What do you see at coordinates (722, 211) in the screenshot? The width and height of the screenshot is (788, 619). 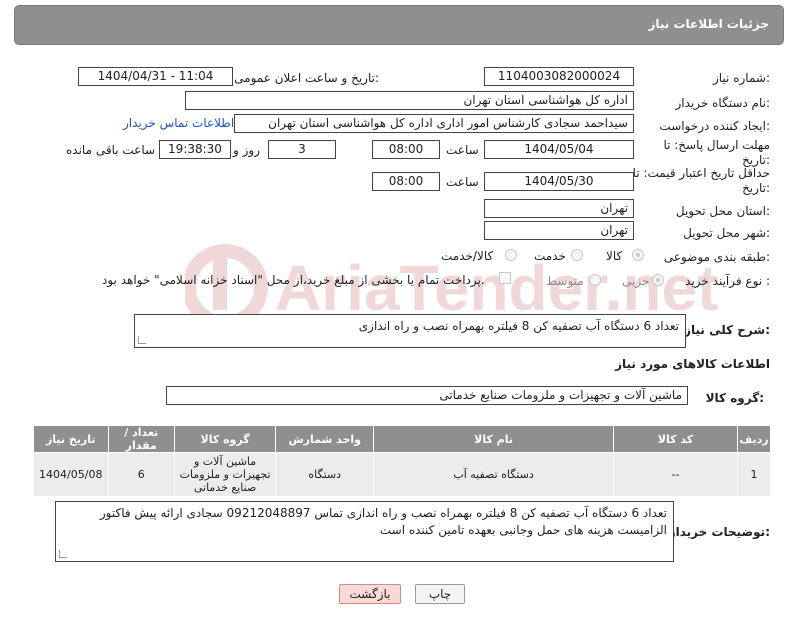 I see `province-label: استان محل تحویل:` at bounding box center [722, 211].